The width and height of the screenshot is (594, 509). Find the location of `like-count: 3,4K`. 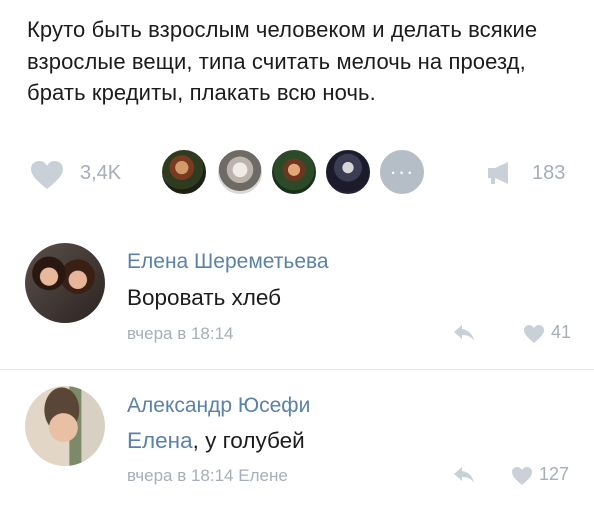

like-count: 3,4K is located at coordinates (100, 173).